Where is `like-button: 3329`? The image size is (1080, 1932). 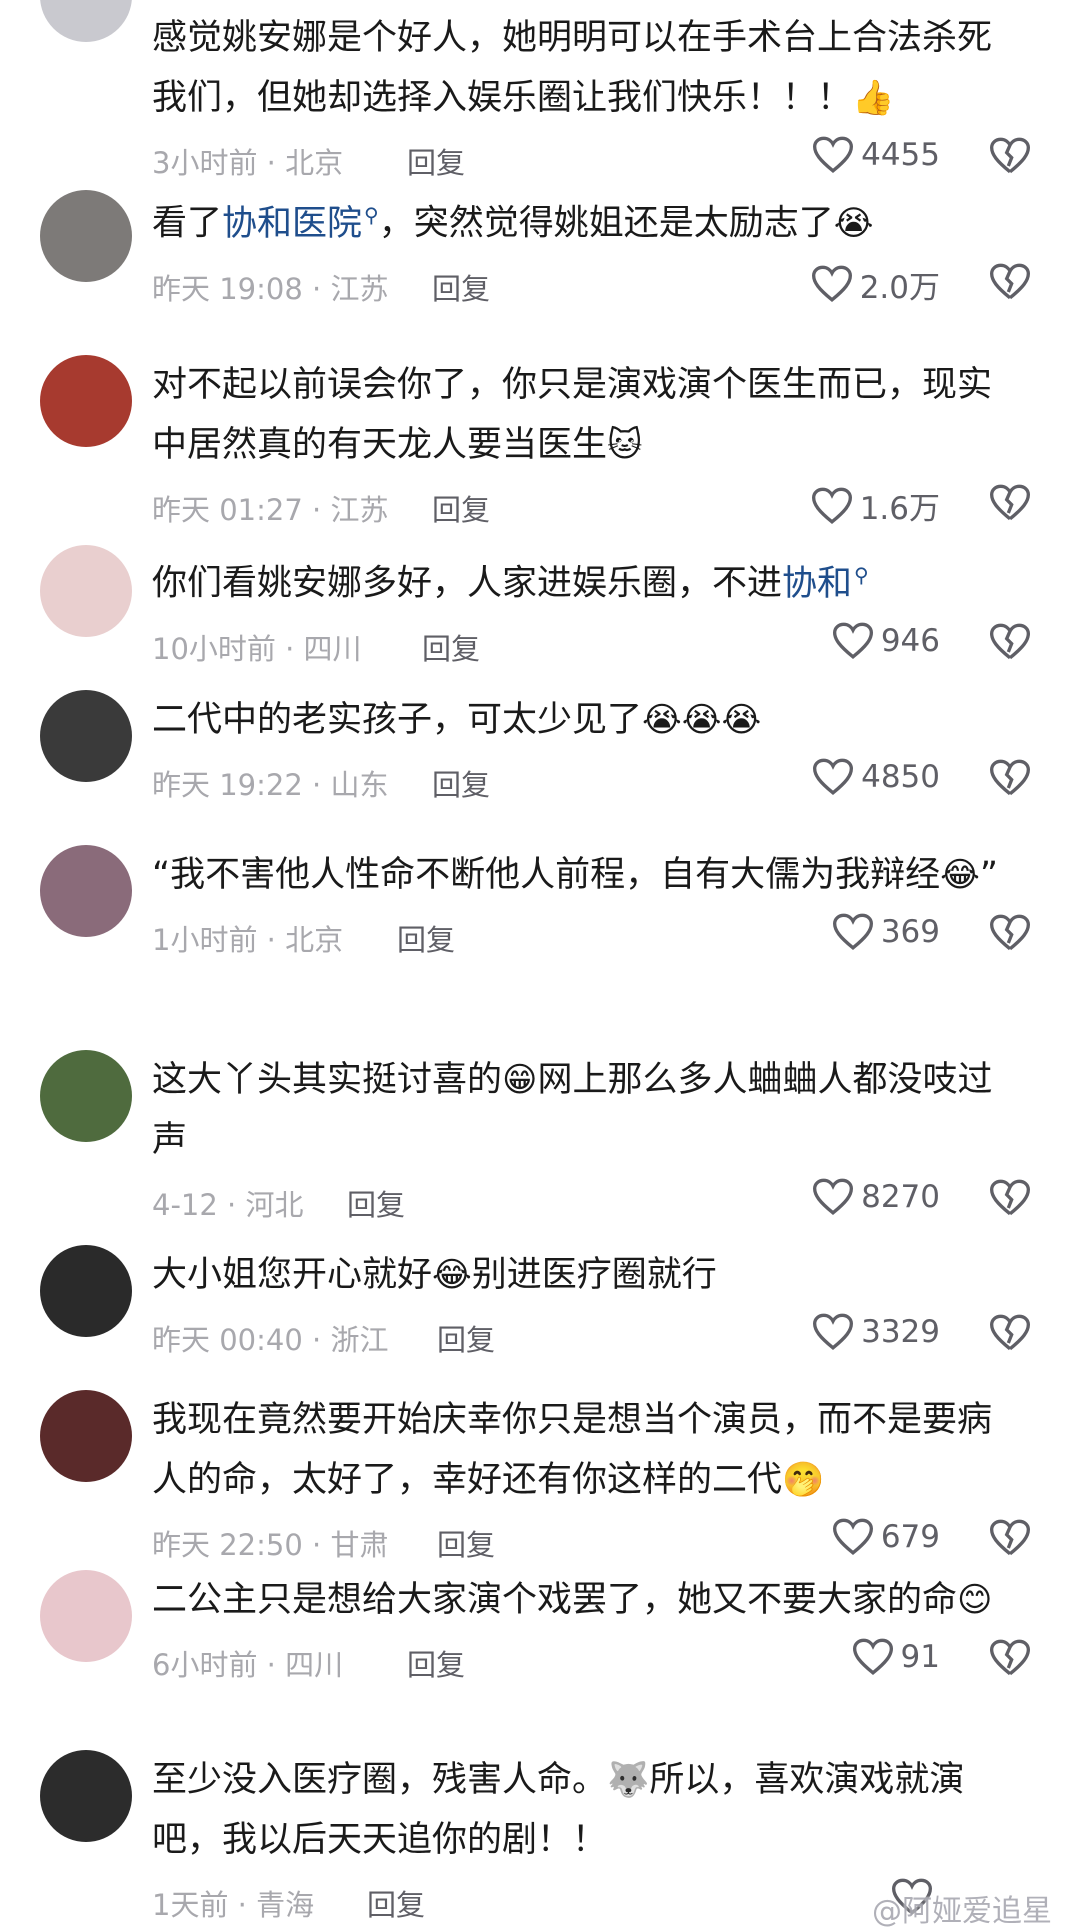 like-button: 3329 is located at coordinates (876, 1332).